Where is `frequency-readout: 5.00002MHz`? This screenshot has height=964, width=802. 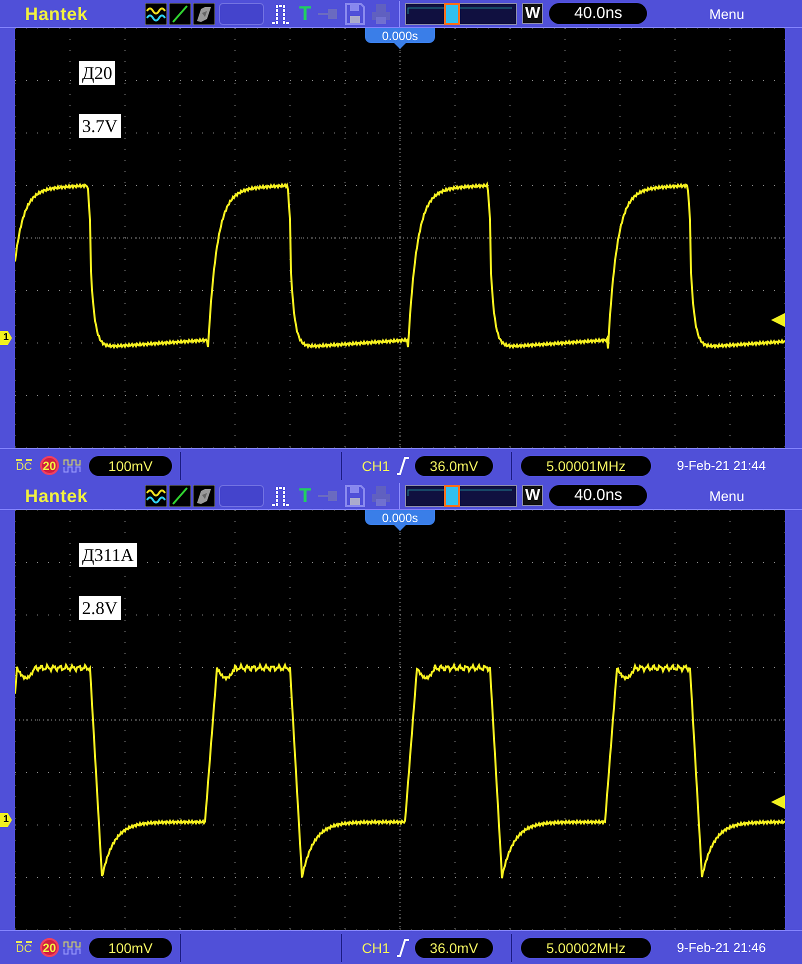
frequency-readout: 5.00002MHz is located at coordinates (585, 948).